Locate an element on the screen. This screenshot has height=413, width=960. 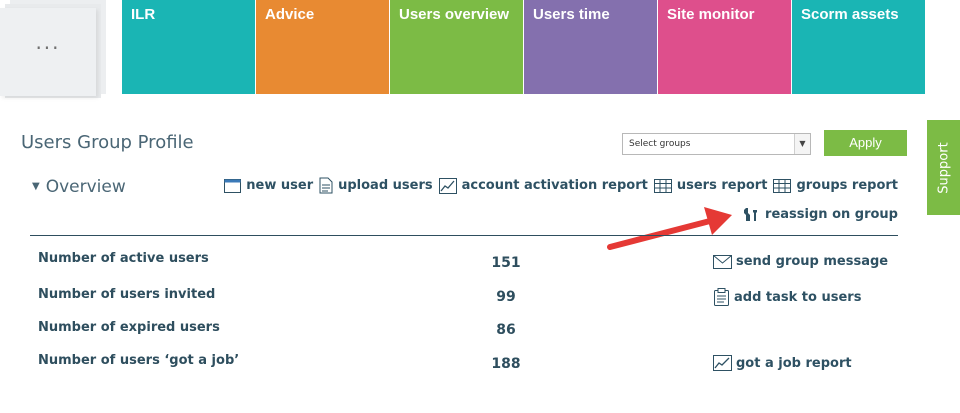
chevron-down-icon: ▼ is located at coordinates (802, 144).